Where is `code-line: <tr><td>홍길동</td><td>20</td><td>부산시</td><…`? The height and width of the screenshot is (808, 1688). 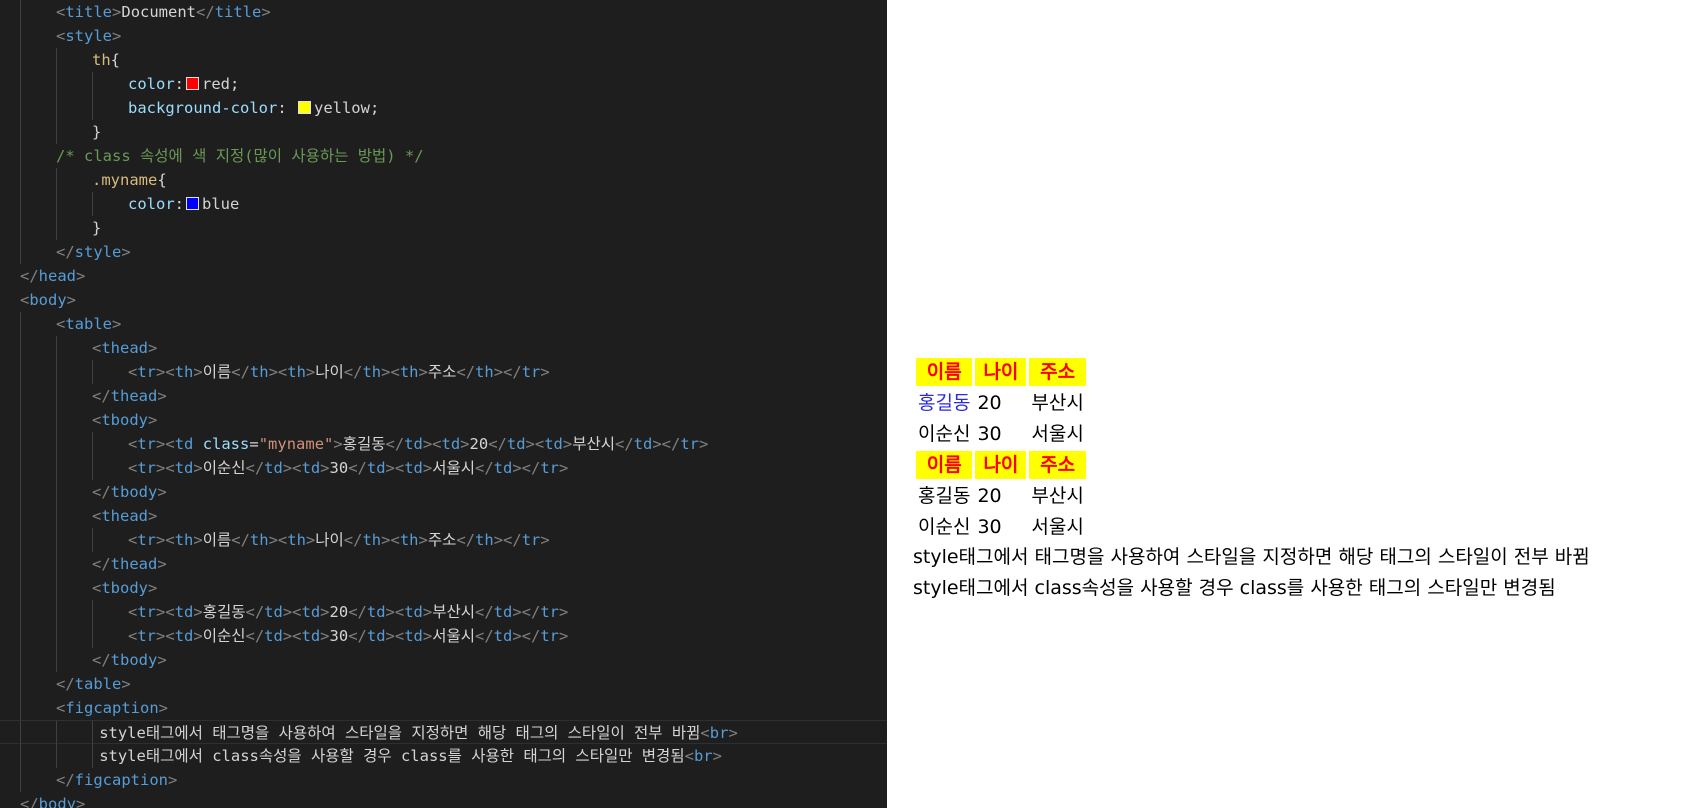 code-line: <tr><td>홍길동</td><td>20</td><td>부산시</td><… is located at coordinates (443, 612).